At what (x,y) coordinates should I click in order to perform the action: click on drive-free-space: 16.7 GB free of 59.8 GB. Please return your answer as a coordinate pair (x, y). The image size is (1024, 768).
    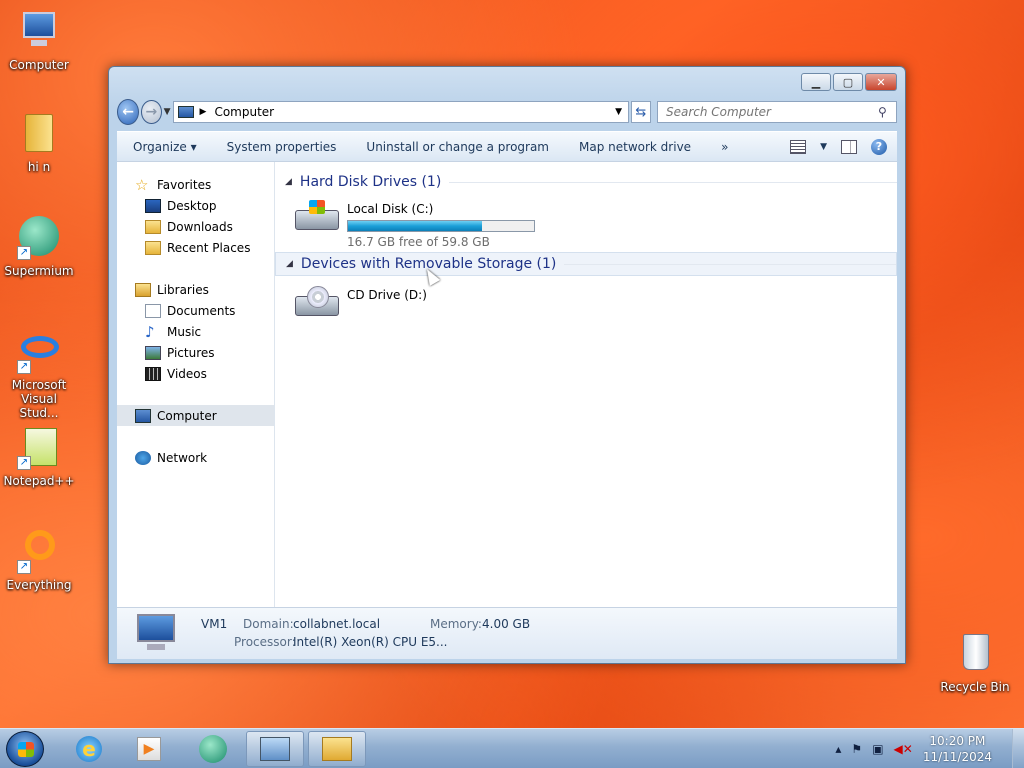
    Looking at the image, I should click on (418, 242).